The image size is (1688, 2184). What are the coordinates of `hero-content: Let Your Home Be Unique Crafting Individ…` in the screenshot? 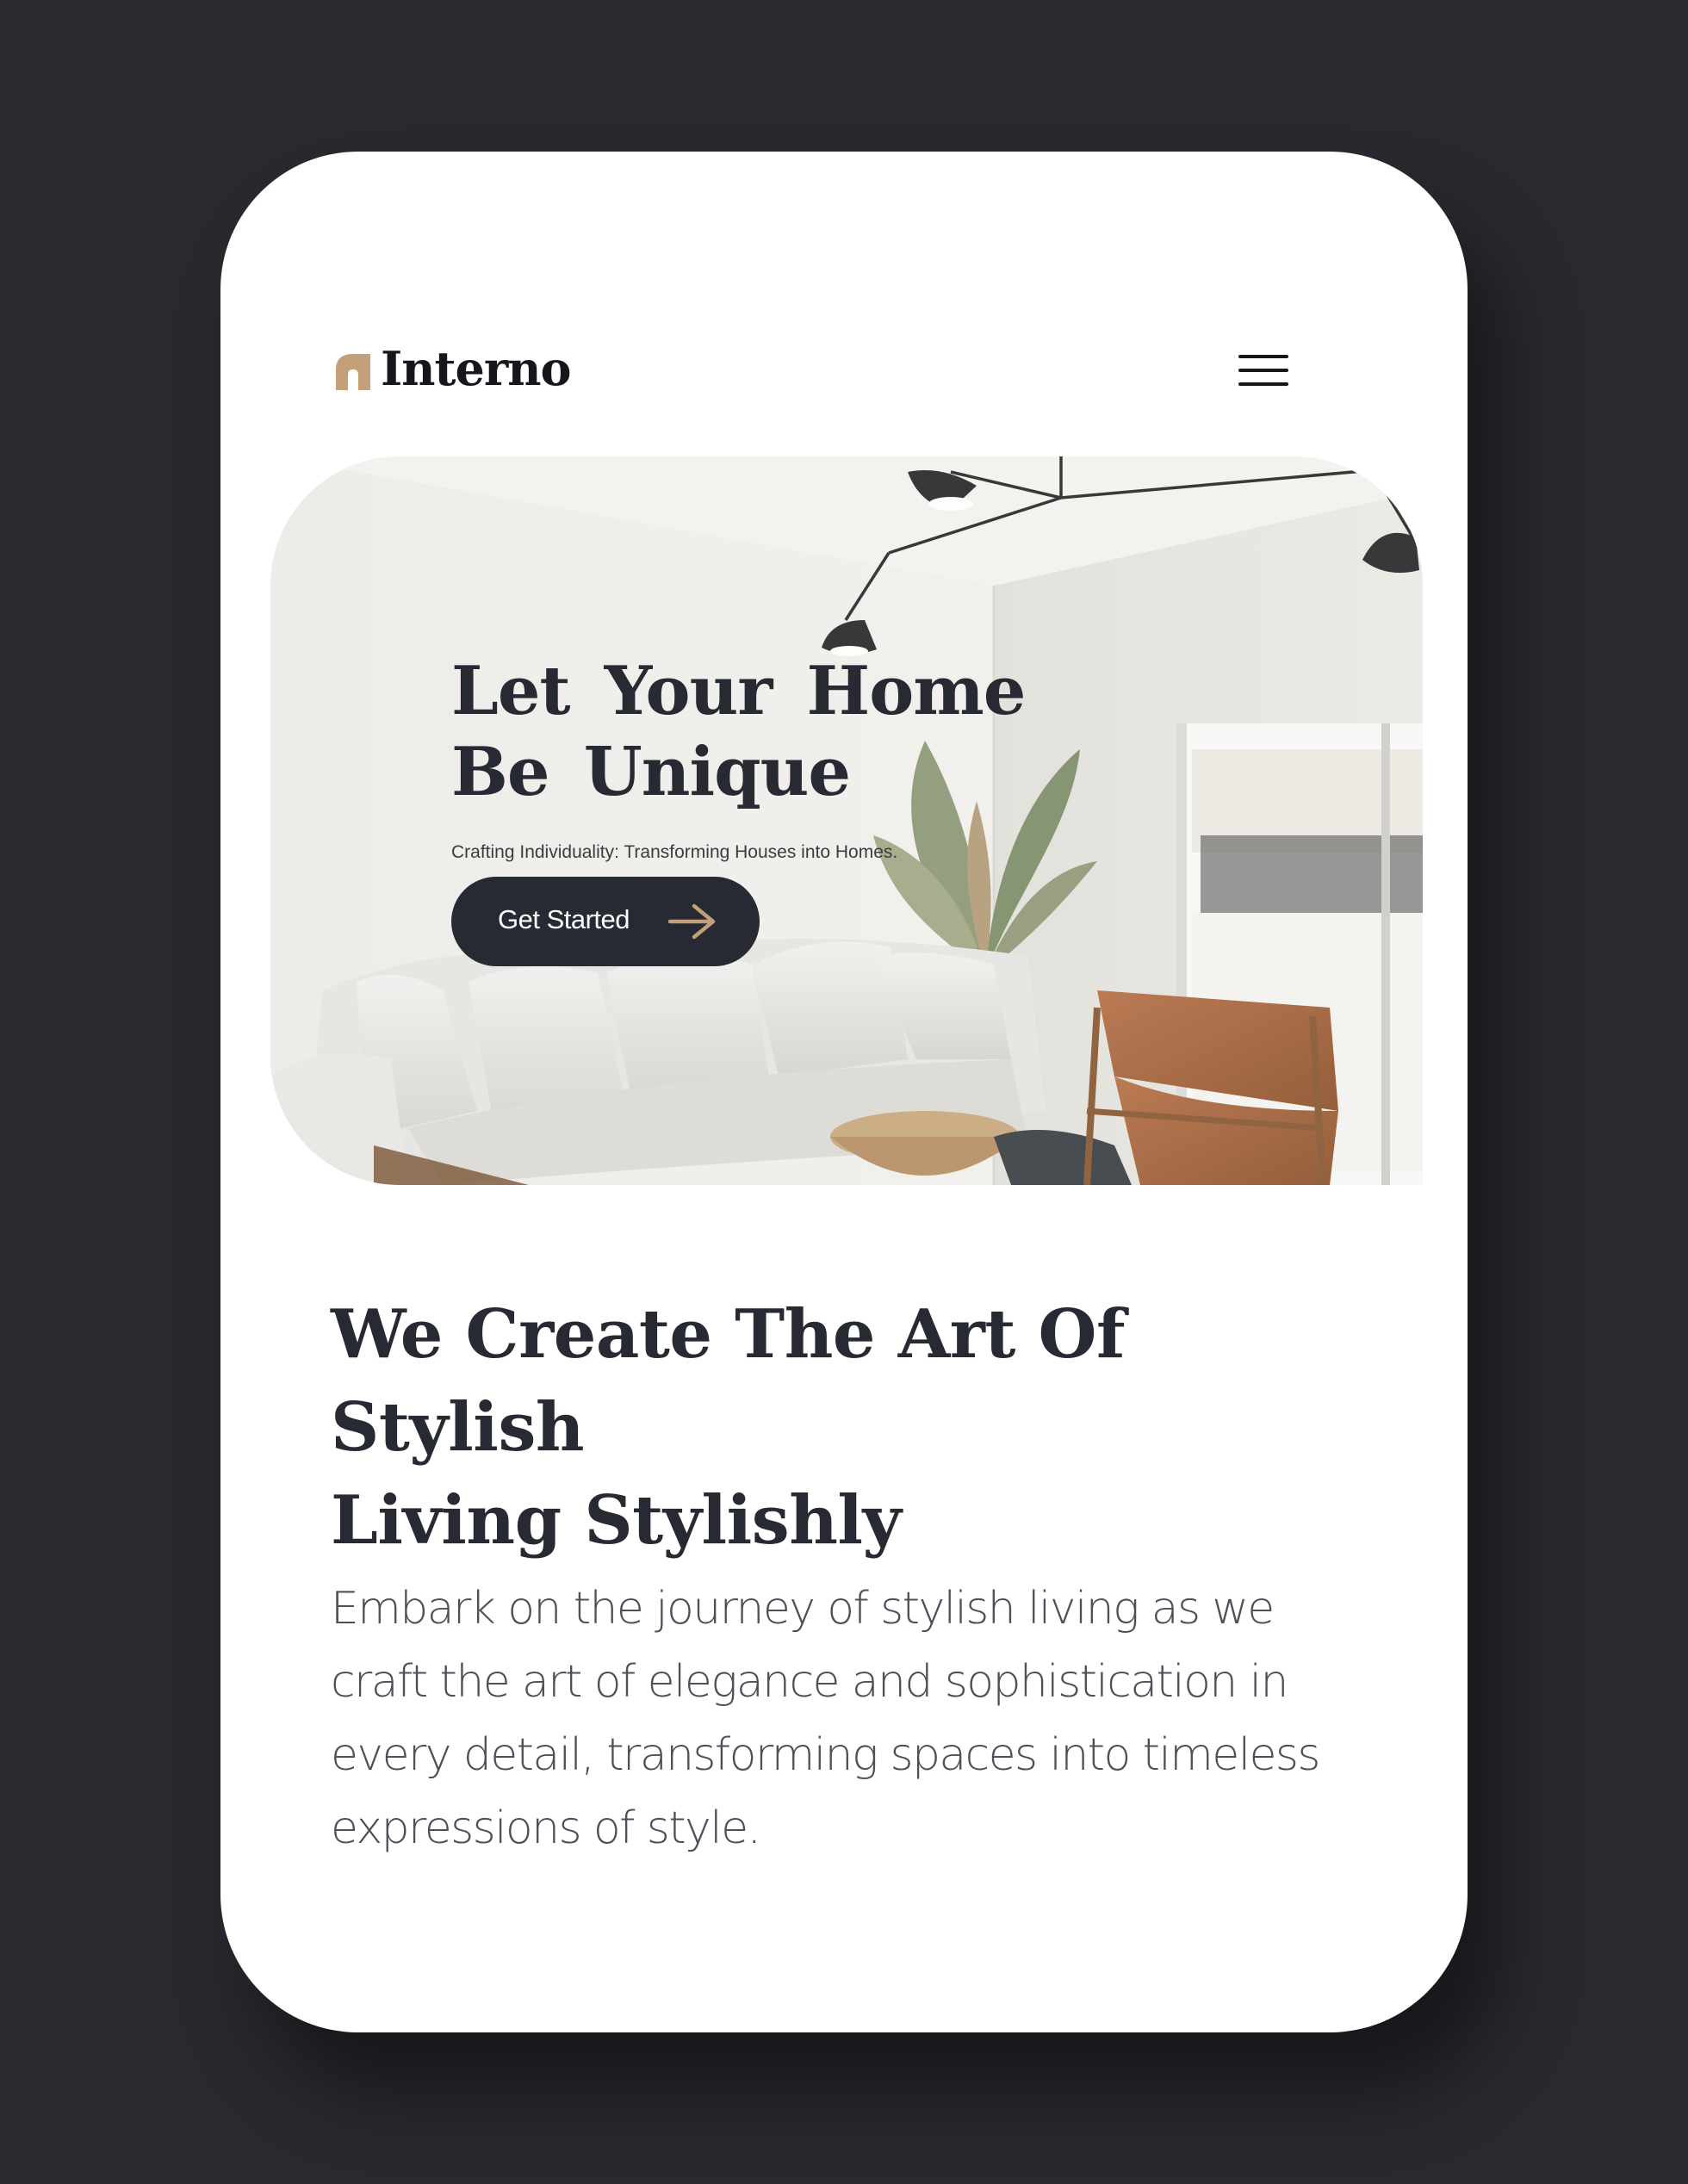 It's located at (752, 808).